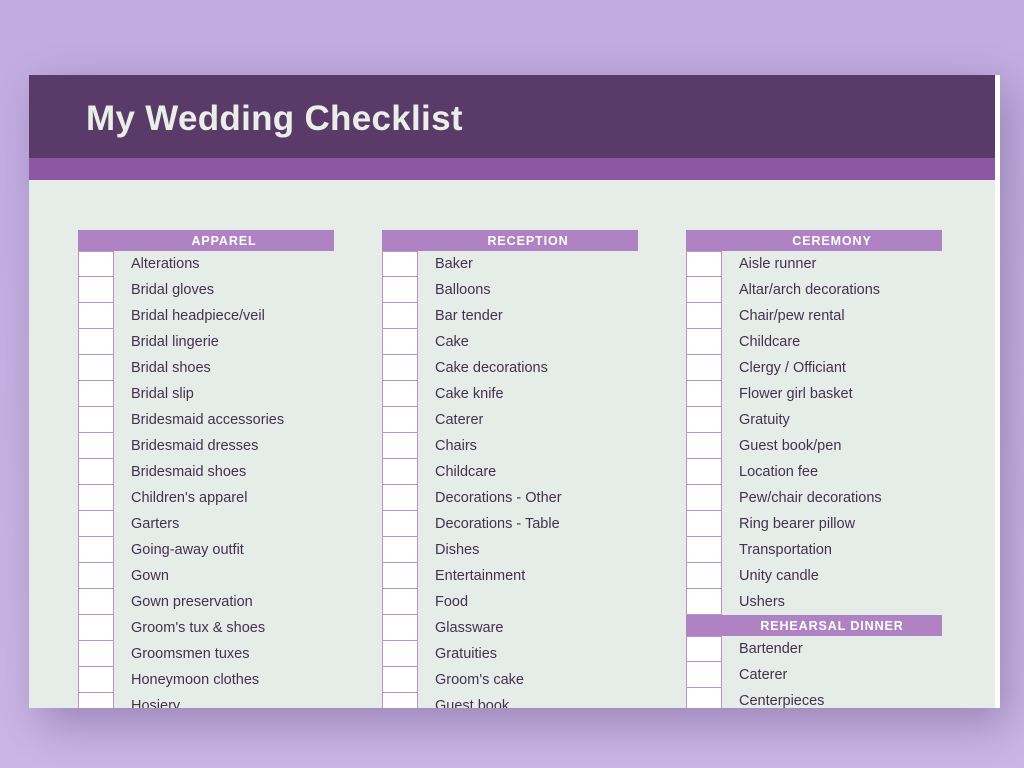 This screenshot has width=1024, height=768. Describe the element at coordinates (155, 524) in the screenshot. I see `checklist-item-label: Garters` at that location.